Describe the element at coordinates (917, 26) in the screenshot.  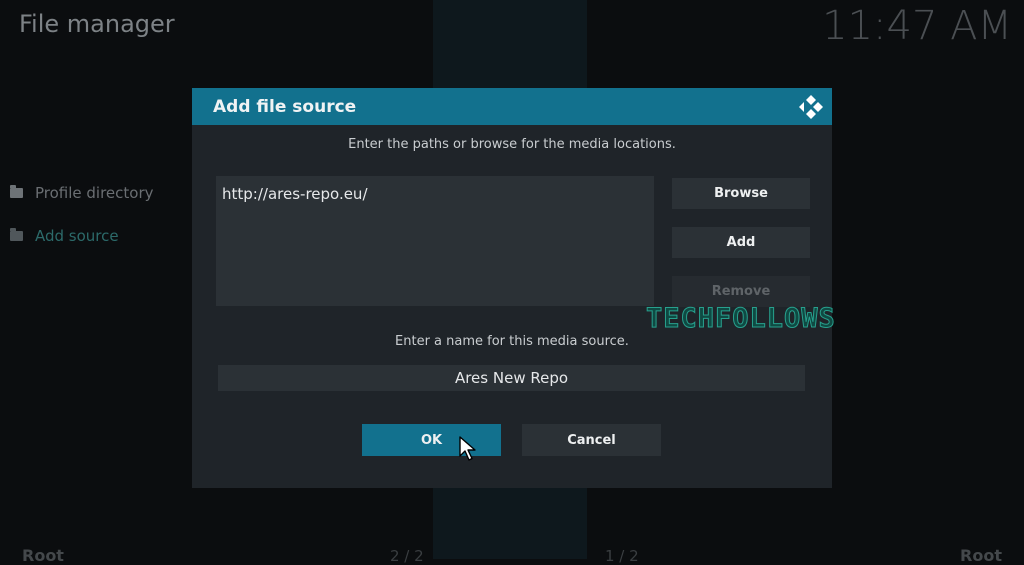
I see `clock: 11:47 AM` at that location.